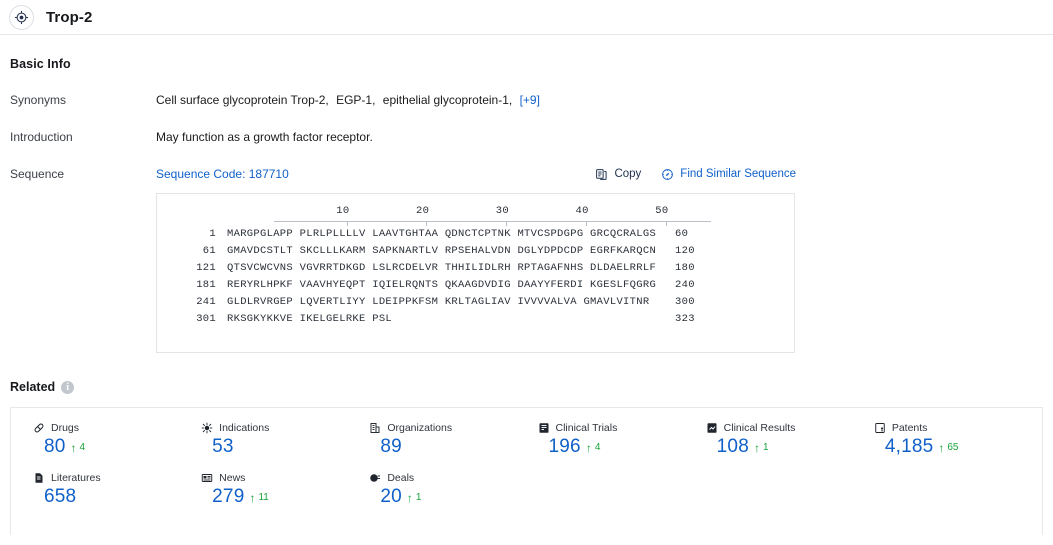  What do you see at coordinates (909, 447) in the screenshot?
I see `stat-value: 4,185` at bounding box center [909, 447].